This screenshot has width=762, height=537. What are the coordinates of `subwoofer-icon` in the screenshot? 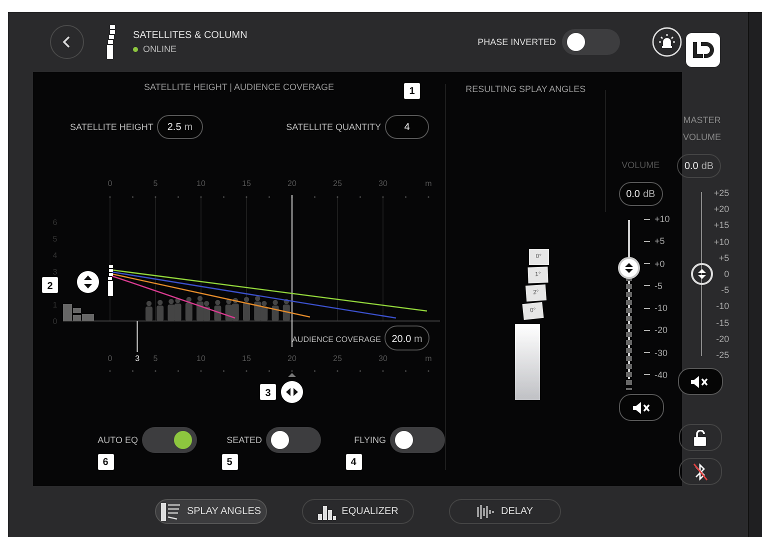 It's located at (78, 312).